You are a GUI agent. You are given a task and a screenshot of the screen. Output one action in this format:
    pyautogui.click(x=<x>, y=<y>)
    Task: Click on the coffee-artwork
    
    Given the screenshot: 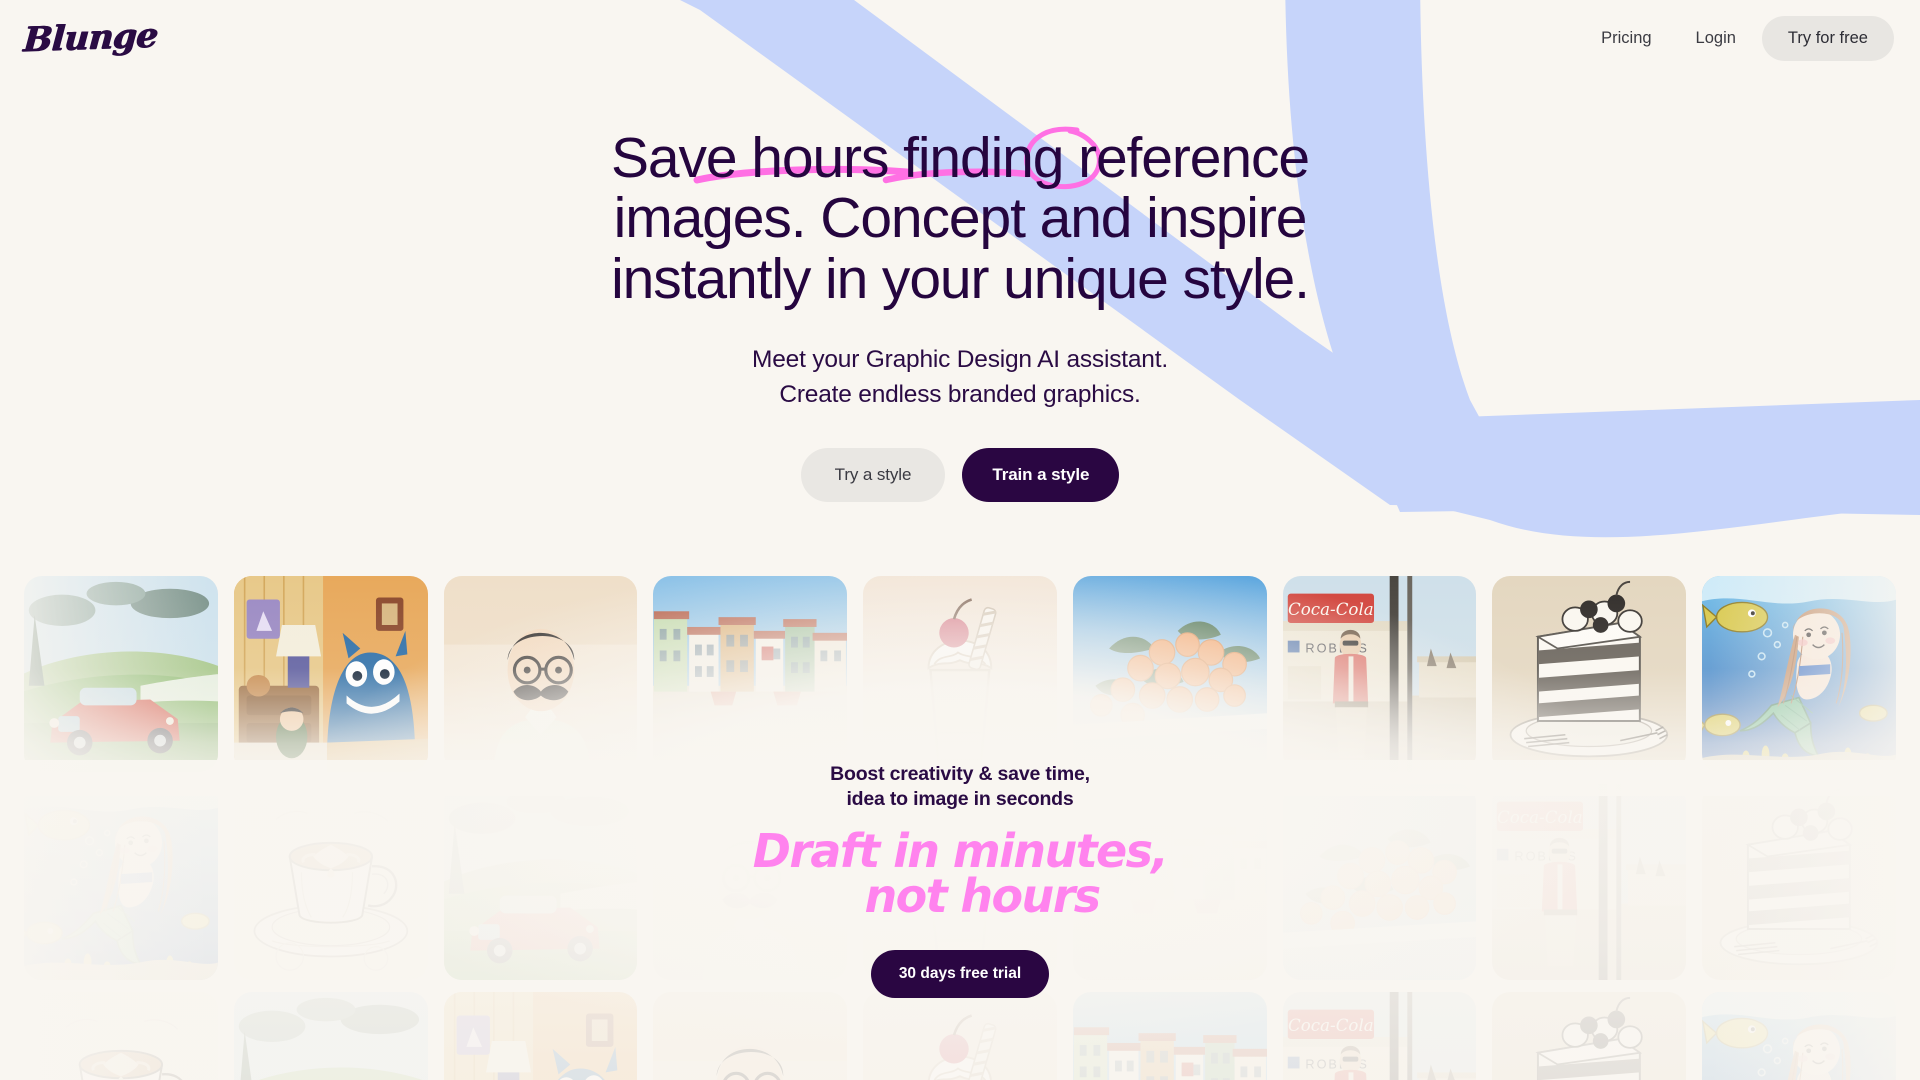 What is the action you would take?
    pyautogui.click(x=121, y=1036)
    